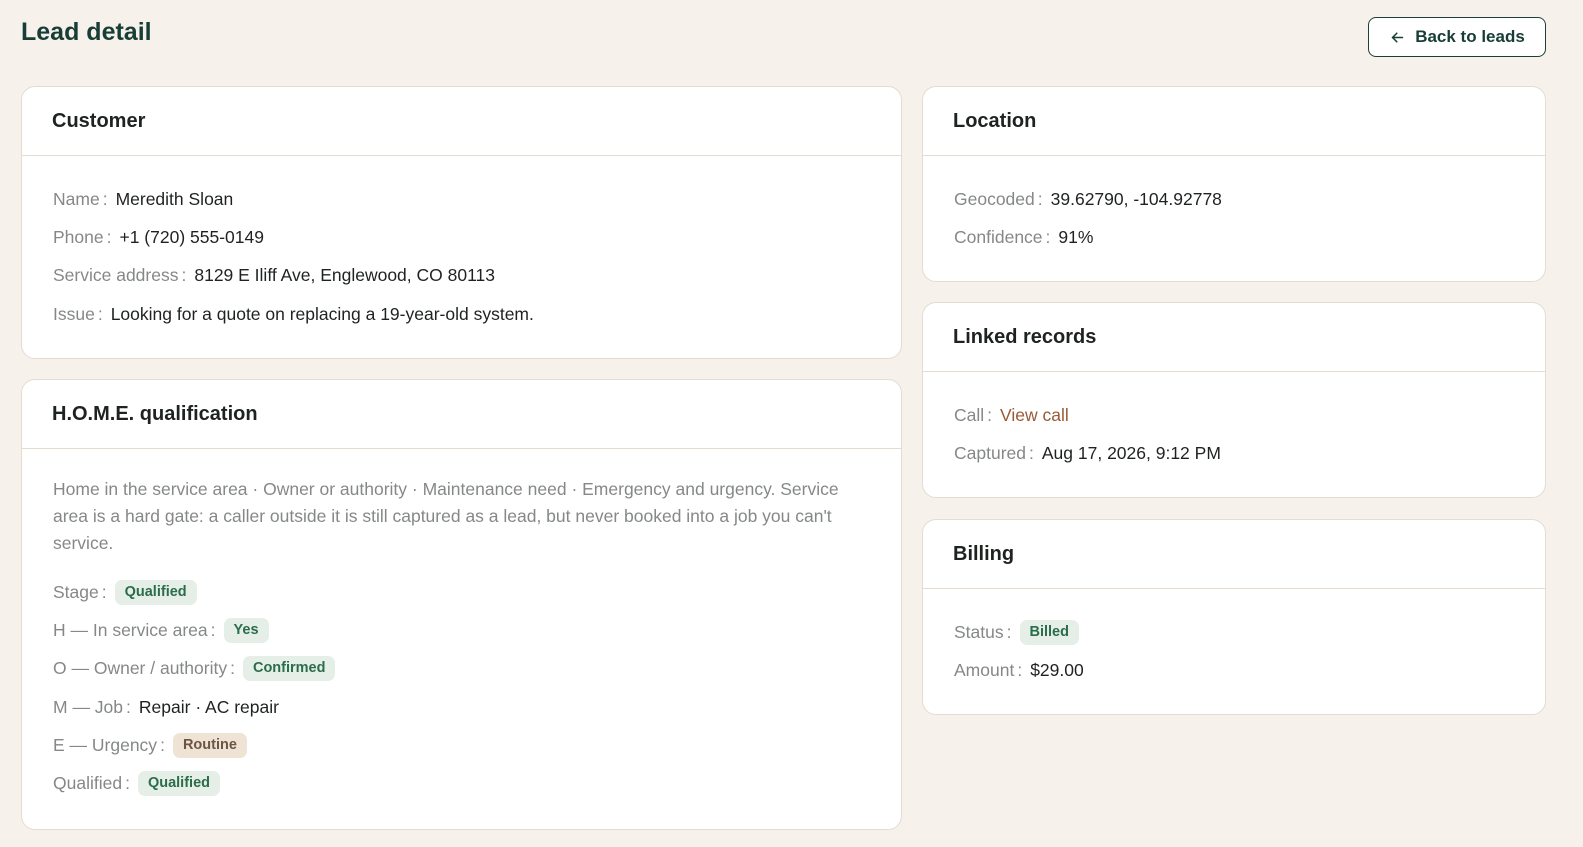  I want to click on billing-card: Billing Status: Billed Amount: $29.00, so click(1234, 617).